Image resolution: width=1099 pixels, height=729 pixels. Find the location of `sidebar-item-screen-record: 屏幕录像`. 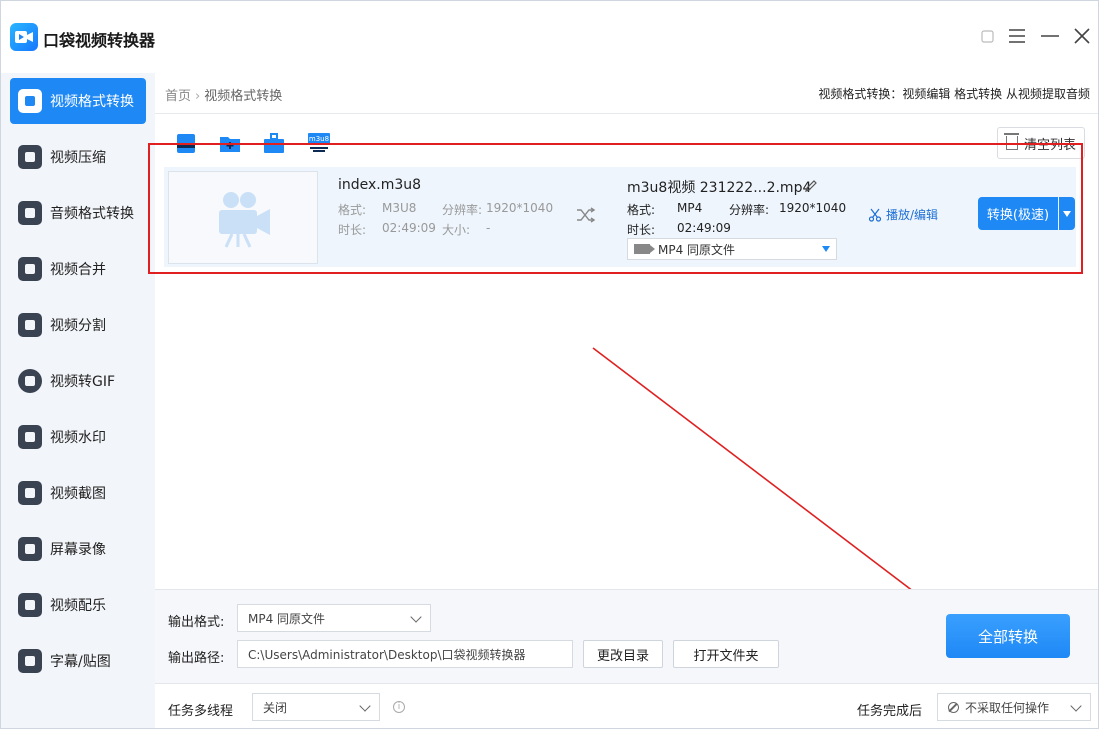

sidebar-item-screen-record: 屏幕录像 is located at coordinates (78, 549).